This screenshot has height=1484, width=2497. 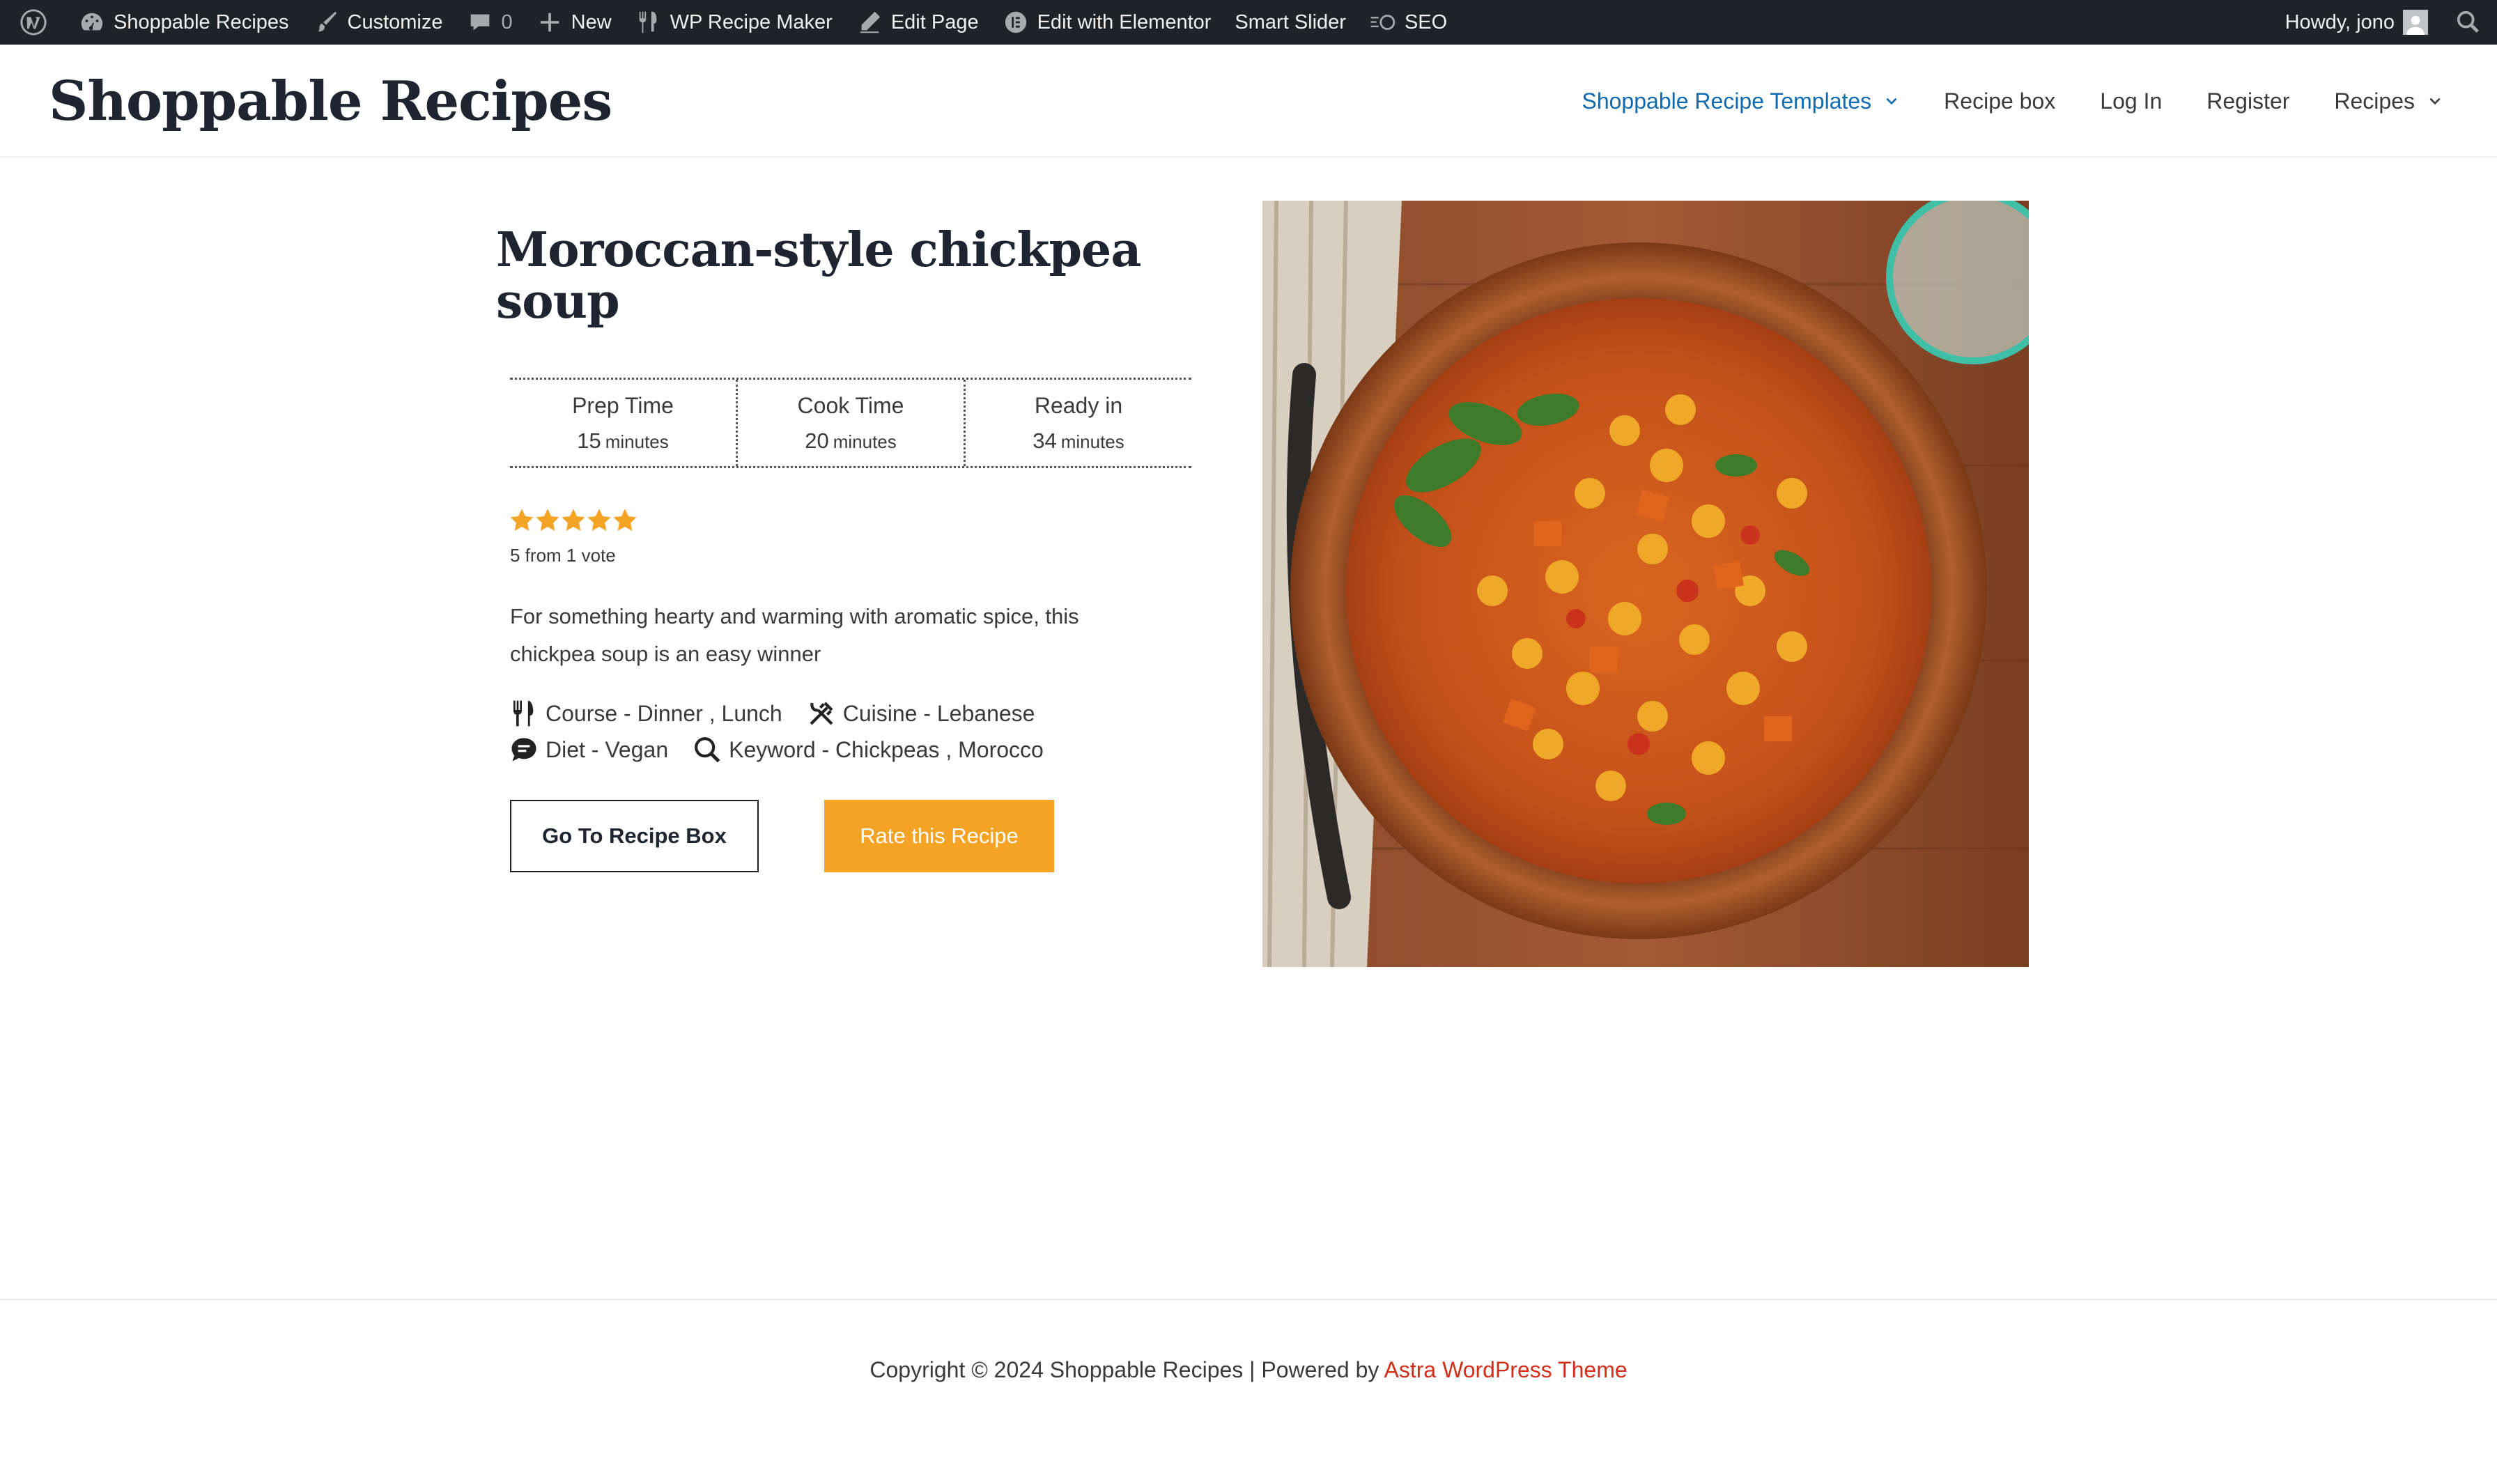 I want to click on admin-site-link: Shoppable Recipes, so click(x=184, y=22).